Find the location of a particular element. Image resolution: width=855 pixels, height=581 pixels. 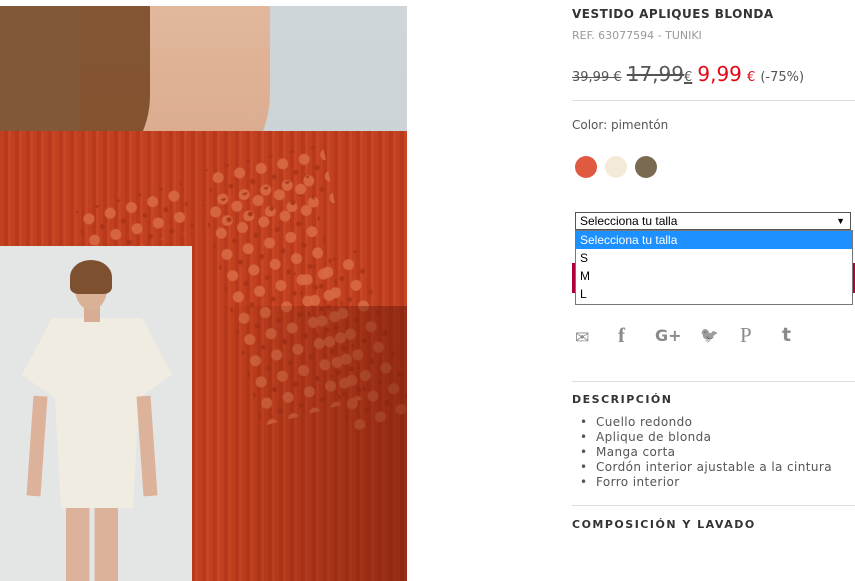

thumb-legs is located at coordinates (92, 544).